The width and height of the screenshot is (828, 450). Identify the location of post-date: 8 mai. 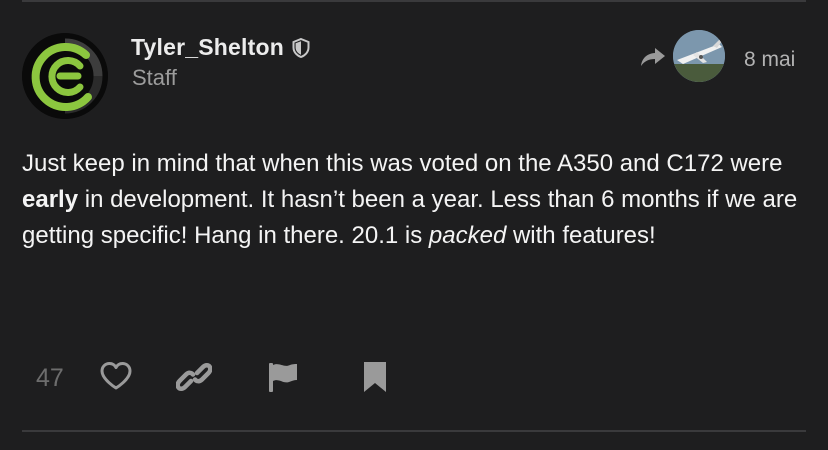
(769, 60).